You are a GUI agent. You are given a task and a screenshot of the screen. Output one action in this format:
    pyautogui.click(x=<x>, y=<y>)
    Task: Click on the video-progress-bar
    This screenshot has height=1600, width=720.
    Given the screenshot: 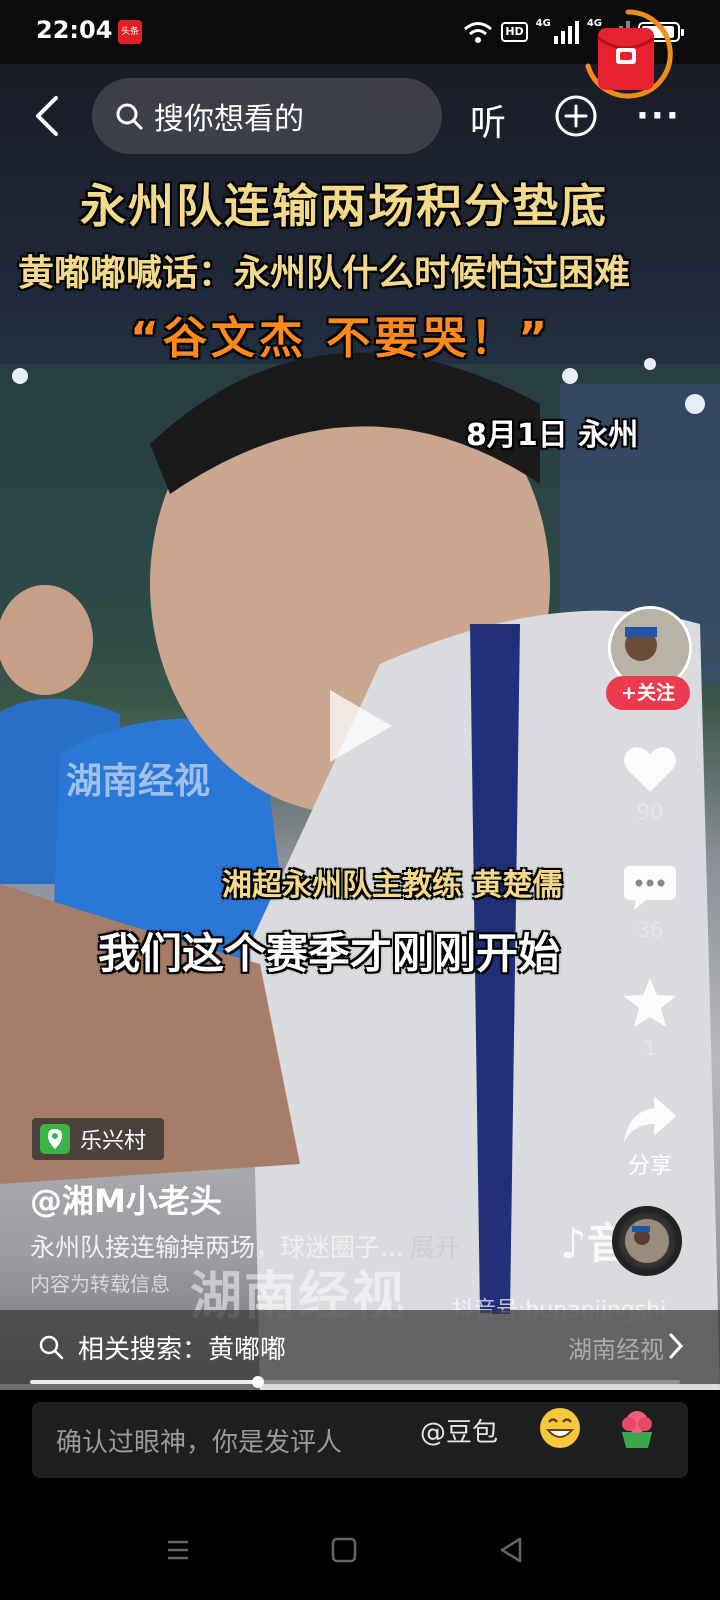 What is the action you would take?
    pyautogui.click(x=355, y=1382)
    